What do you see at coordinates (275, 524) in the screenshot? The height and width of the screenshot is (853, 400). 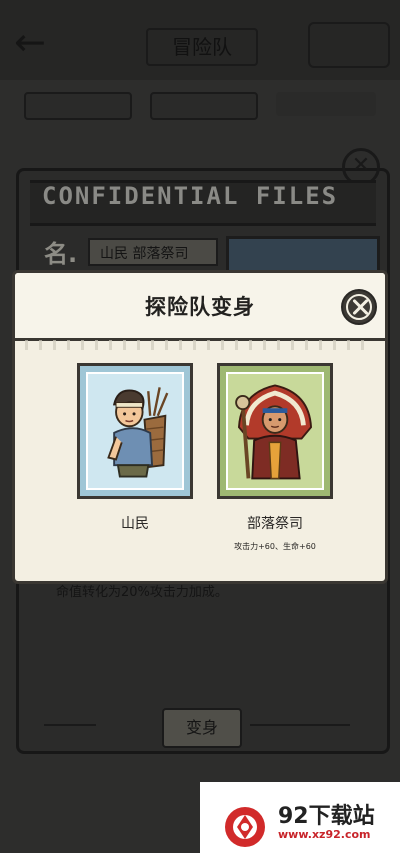 I see `tribal-priest-name: 部落祭司` at bounding box center [275, 524].